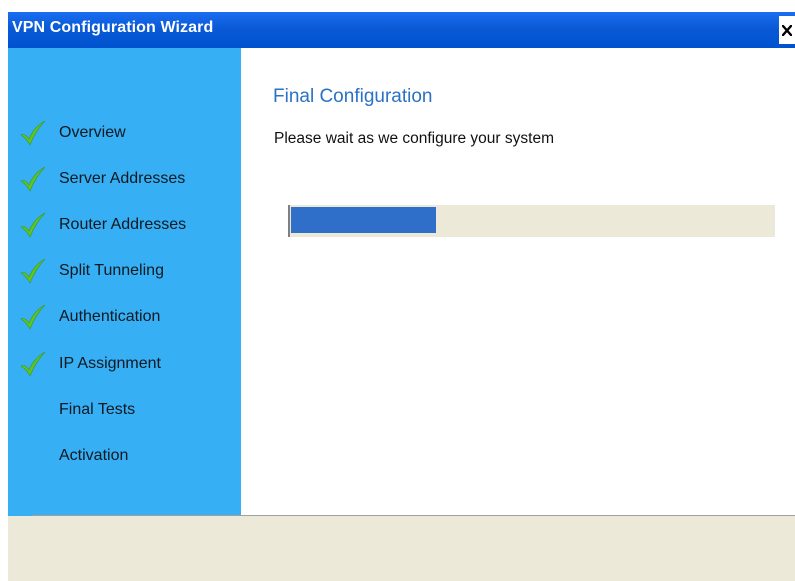  I want to click on step-authentication: Authentication, so click(124, 317).